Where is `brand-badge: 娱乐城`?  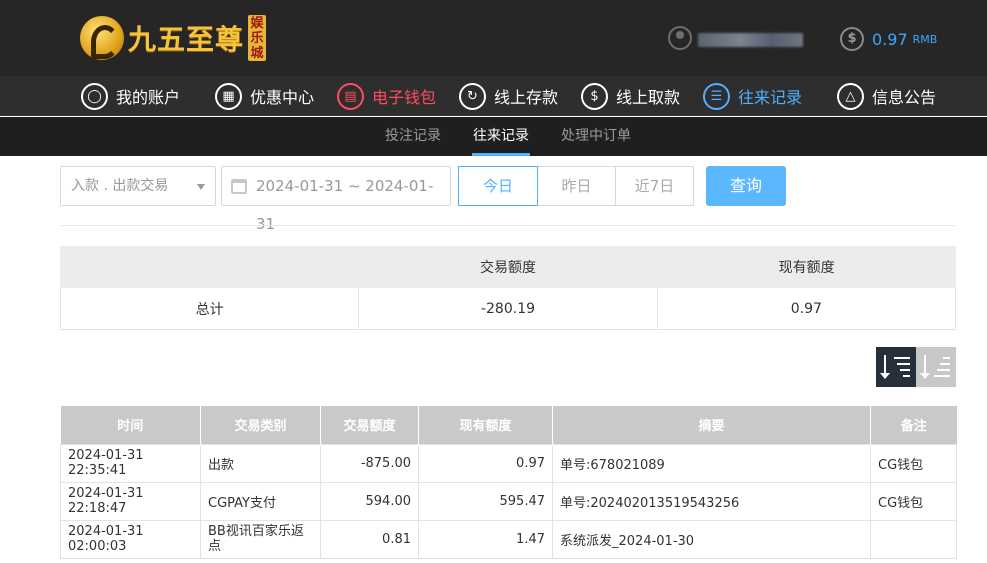
brand-badge: 娱乐城 is located at coordinates (257, 38).